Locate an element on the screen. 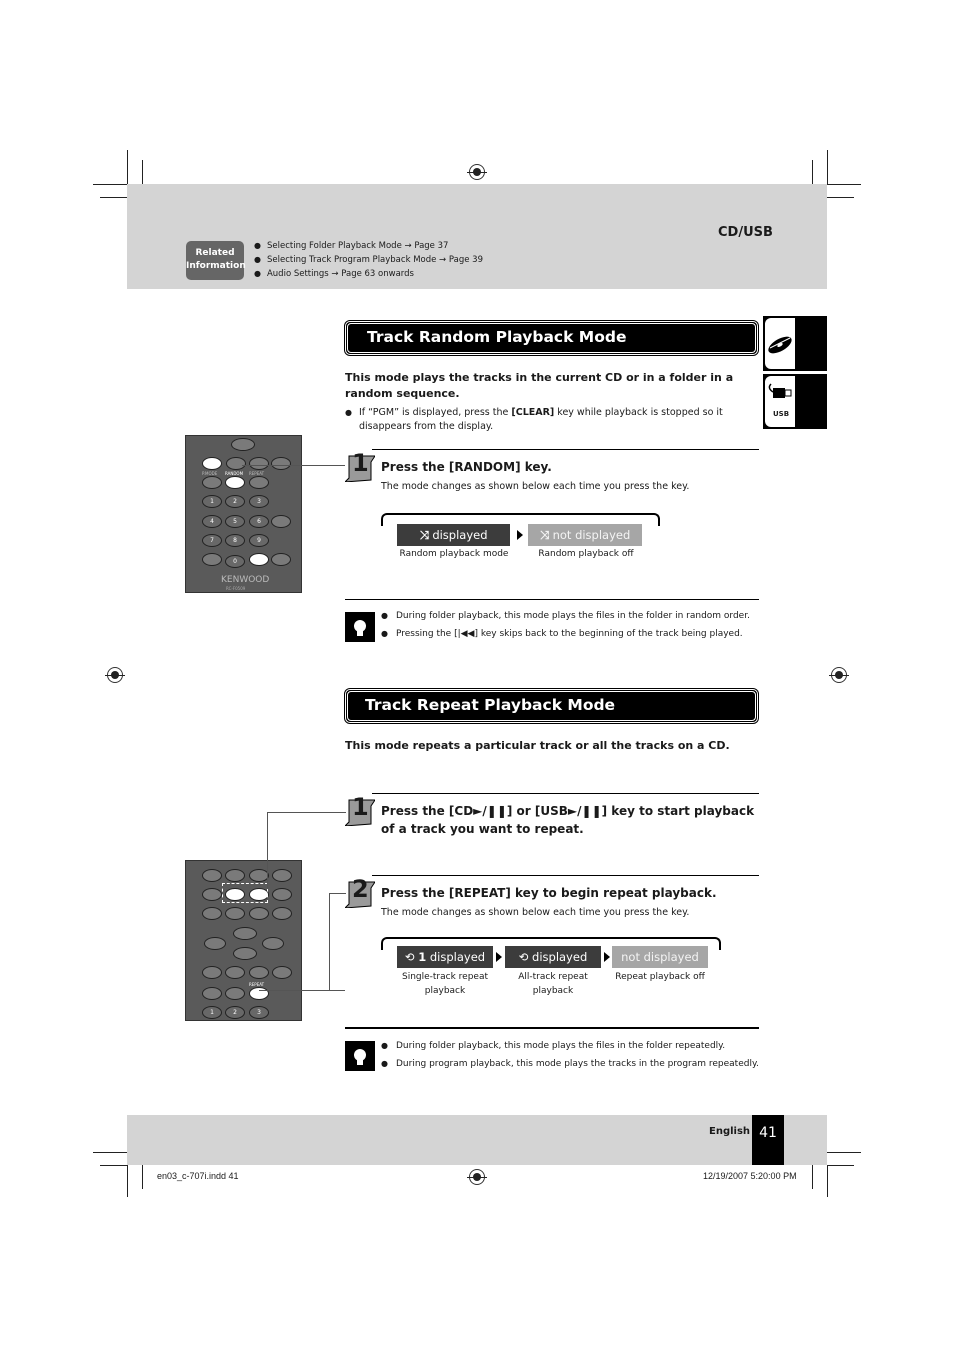  remote-repeat-button is located at coordinates (259, 482).